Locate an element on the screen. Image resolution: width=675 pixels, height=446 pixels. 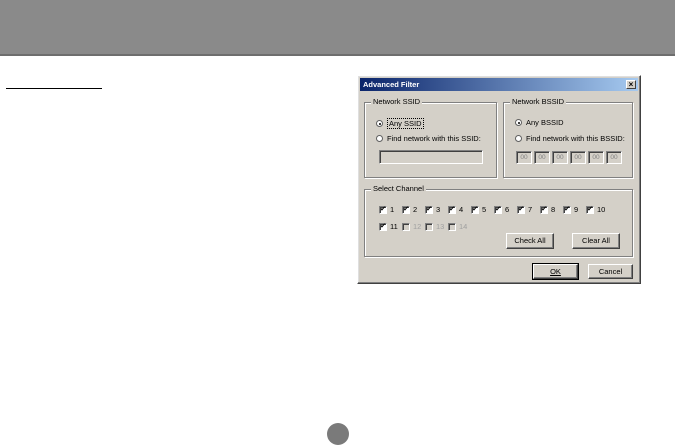
channel-checkbox: ✔ 6 is located at coordinates (501, 209).